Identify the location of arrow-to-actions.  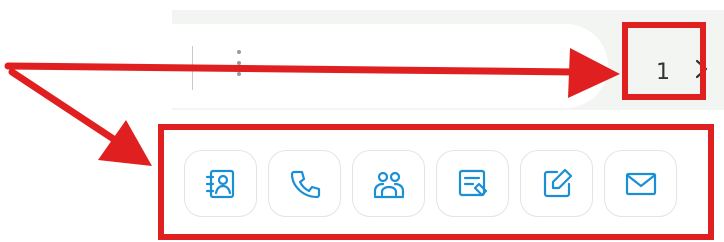
(65, 107).